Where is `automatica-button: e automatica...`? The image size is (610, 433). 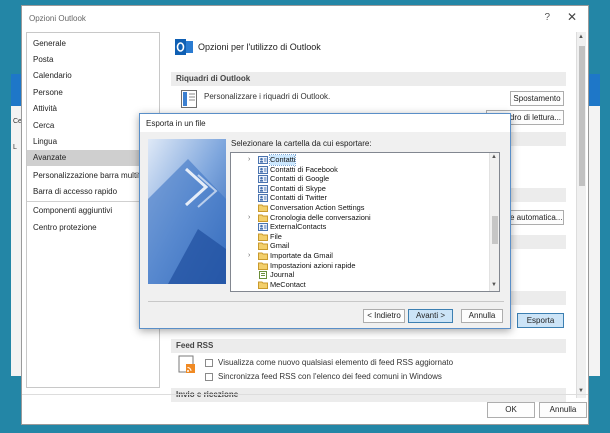 automatica-button: e automatica... is located at coordinates (535, 217).